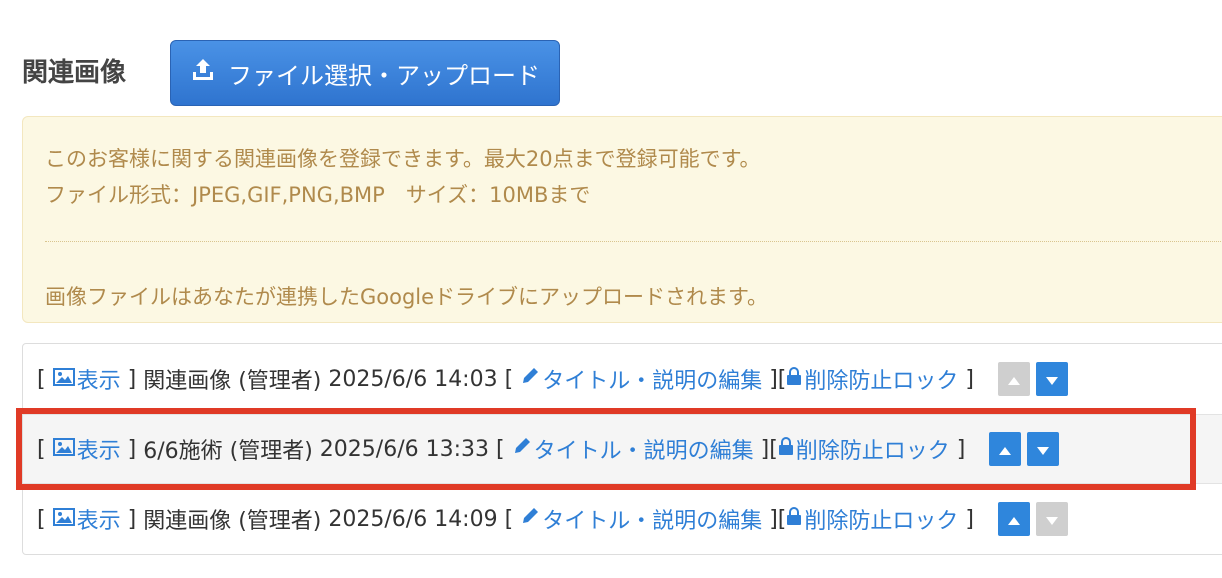  What do you see at coordinates (413, 379) in the screenshot?
I see `image-datetime: 2025/6/6 14:03` at bounding box center [413, 379].